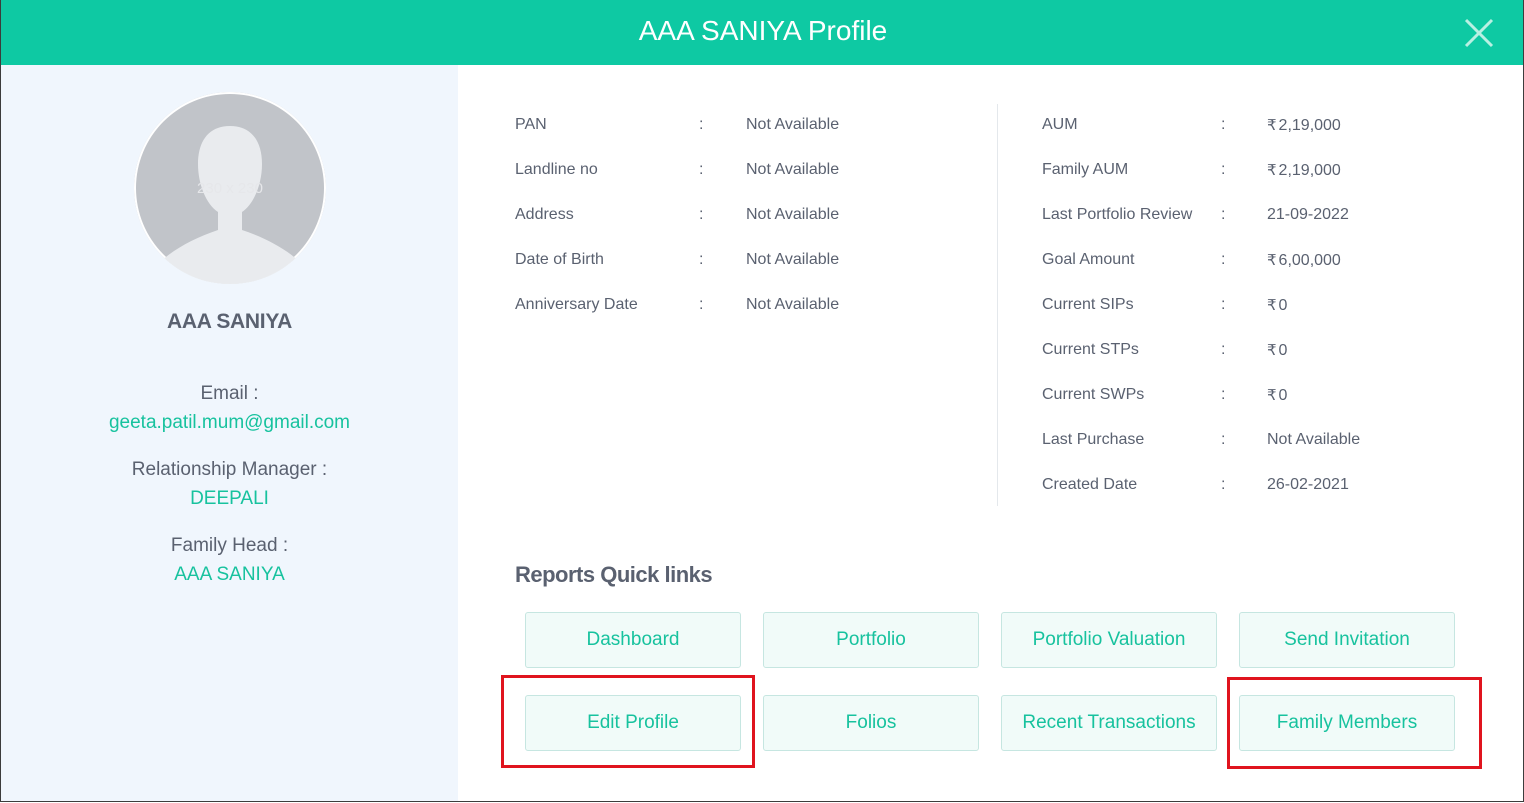 This screenshot has height=803, width=1524. What do you see at coordinates (1252, 352) in the screenshot?
I see `info-row-current-stps: Current STPs : ₹0` at bounding box center [1252, 352].